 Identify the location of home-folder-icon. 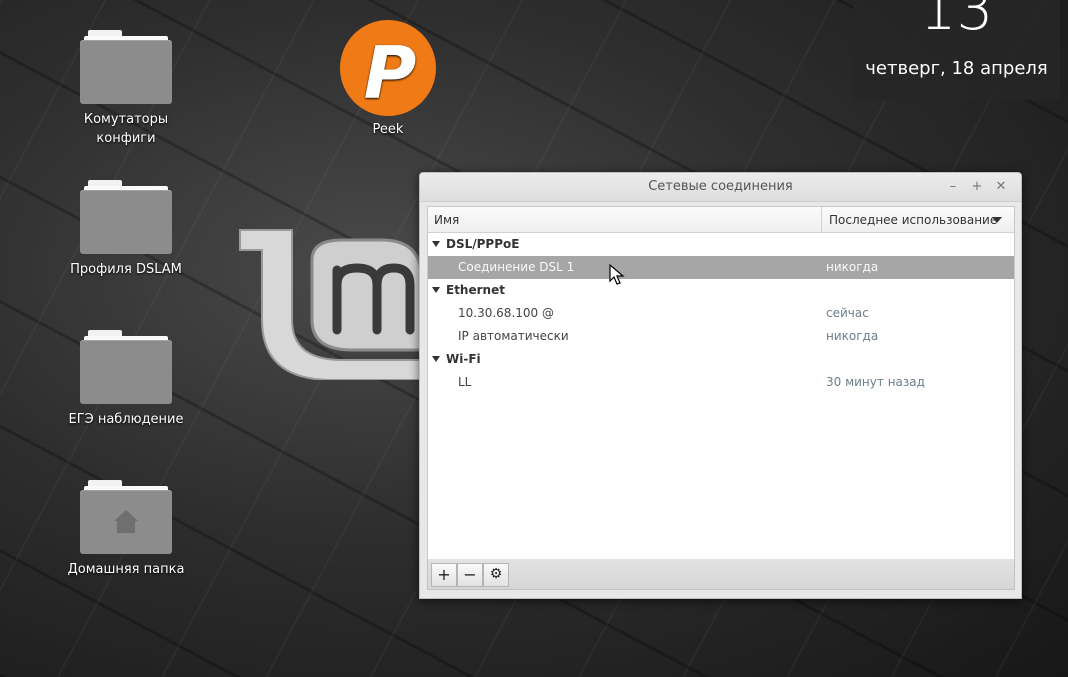
(126, 517).